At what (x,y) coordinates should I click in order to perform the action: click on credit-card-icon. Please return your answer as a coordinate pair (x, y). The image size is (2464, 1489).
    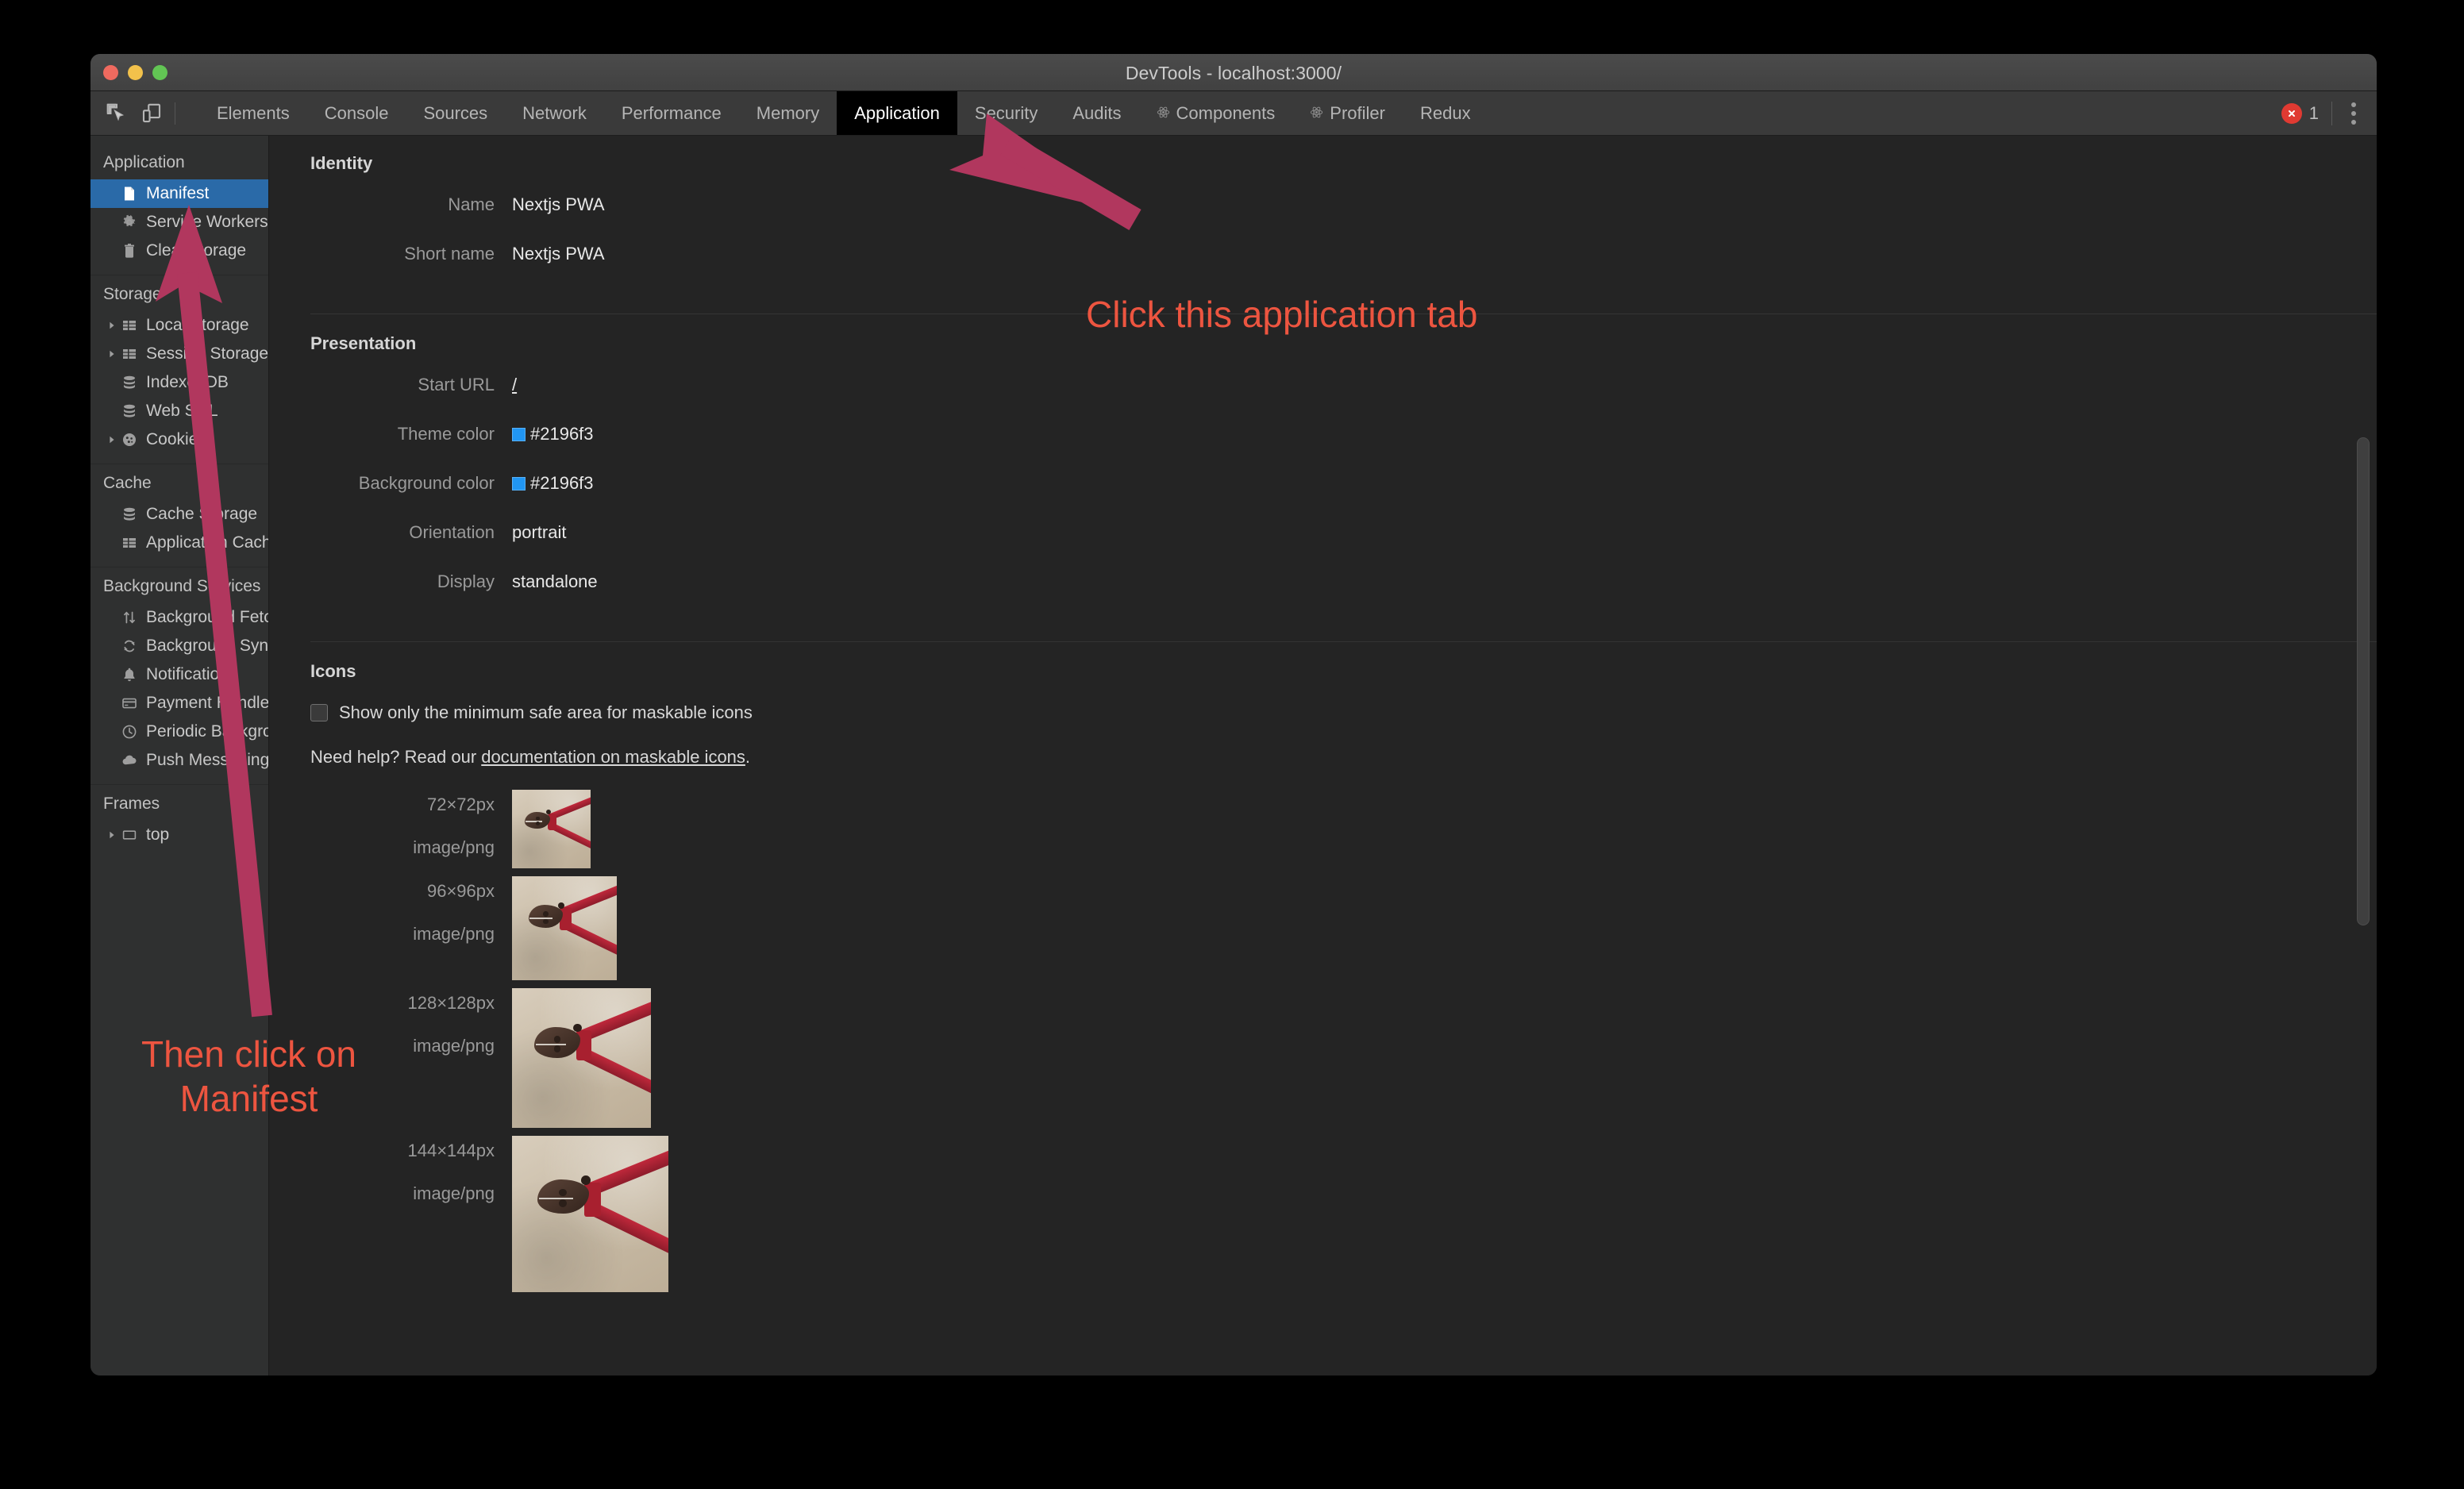
    Looking at the image, I should click on (129, 703).